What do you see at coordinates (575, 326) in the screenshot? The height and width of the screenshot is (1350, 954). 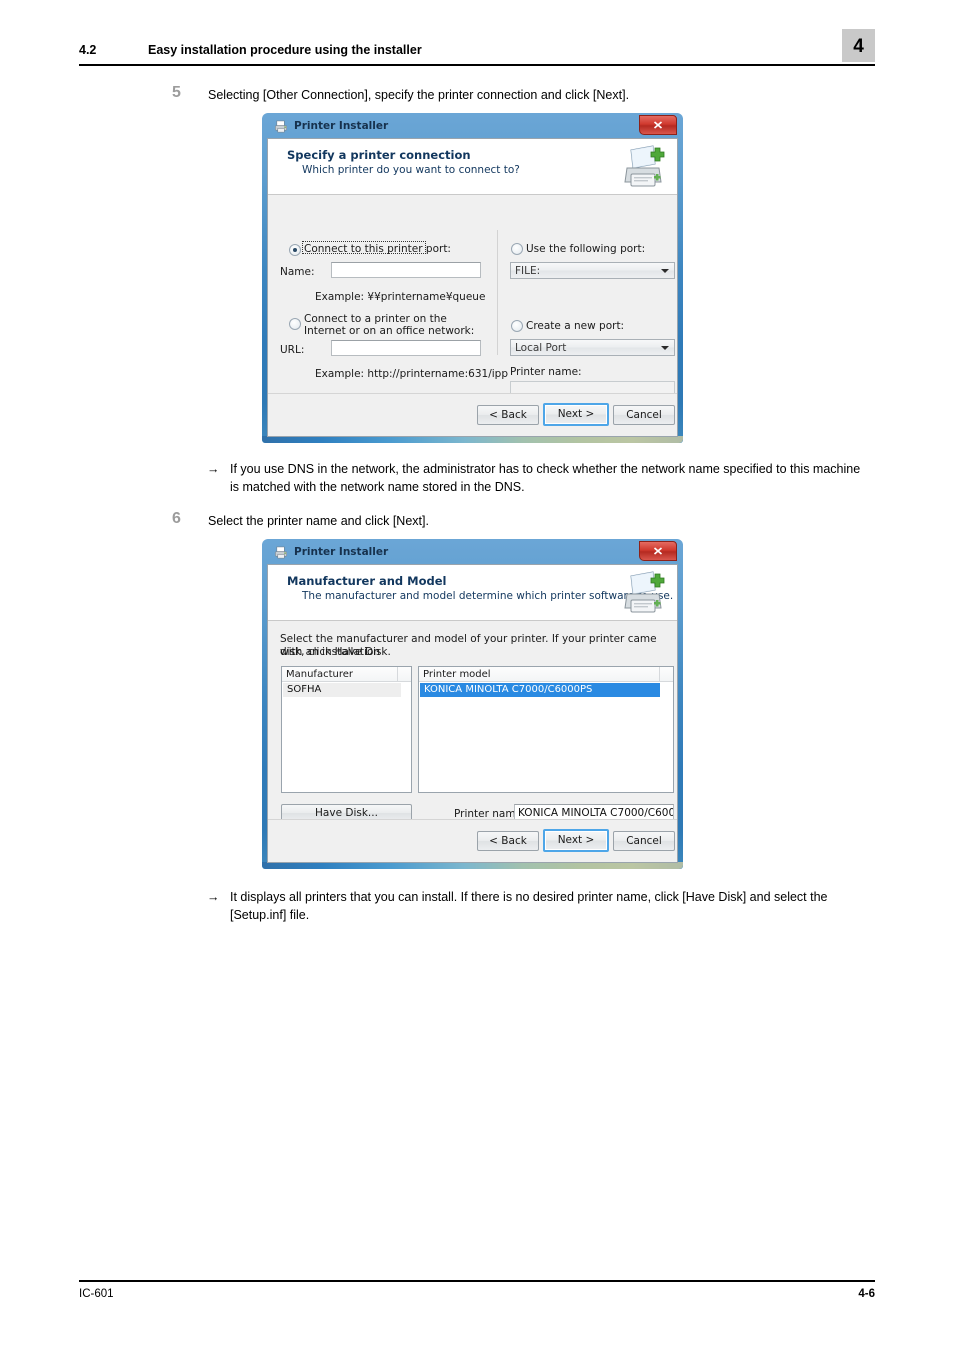 I see `label-create-new-port: Create a new port:` at bounding box center [575, 326].